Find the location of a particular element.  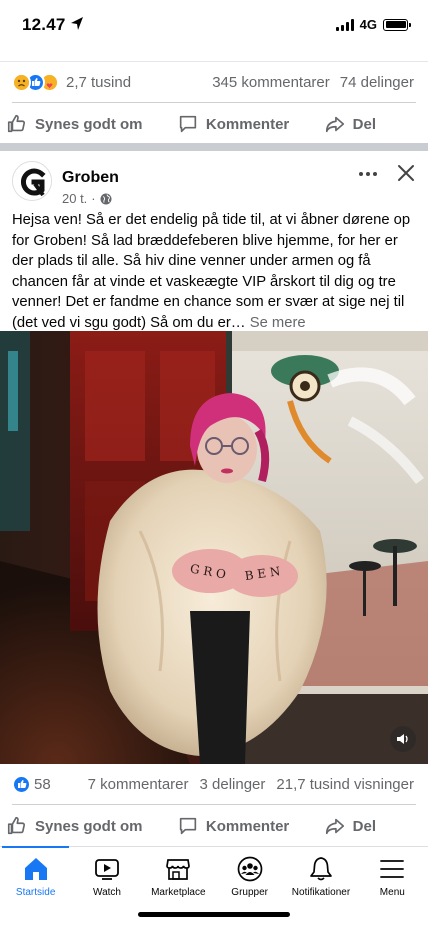

nav-label: Watch is located at coordinates (107, 892).